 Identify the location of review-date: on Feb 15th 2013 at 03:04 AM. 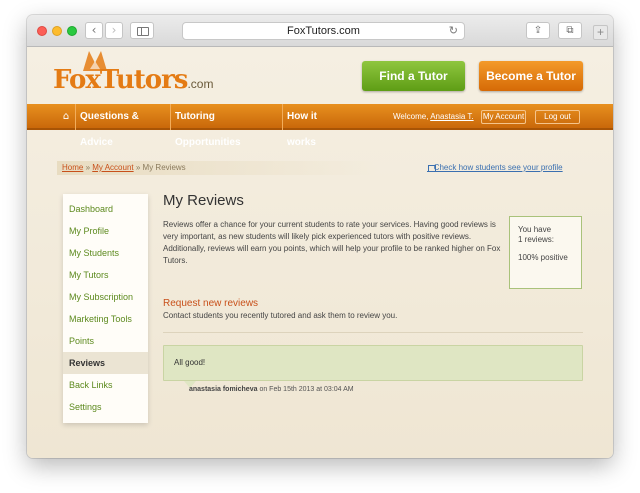
(306, 389).